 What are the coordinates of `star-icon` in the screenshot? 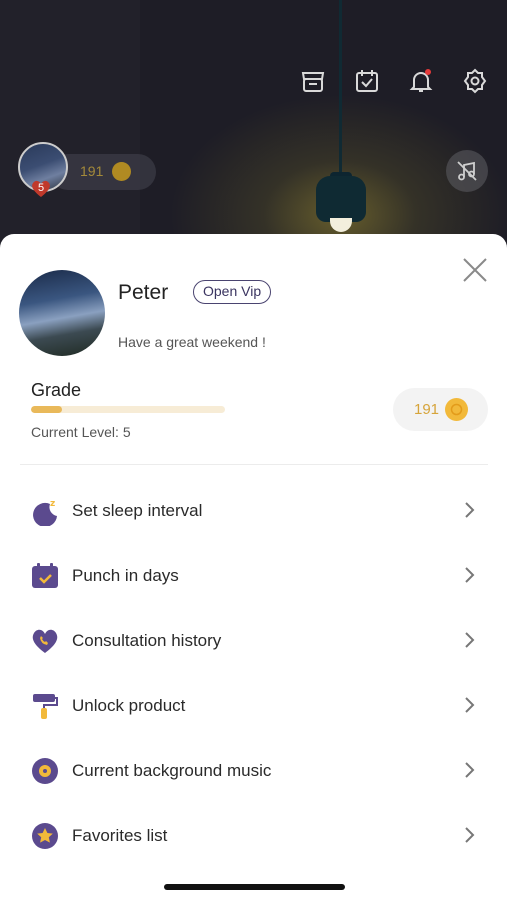 It's located at (45, 836).